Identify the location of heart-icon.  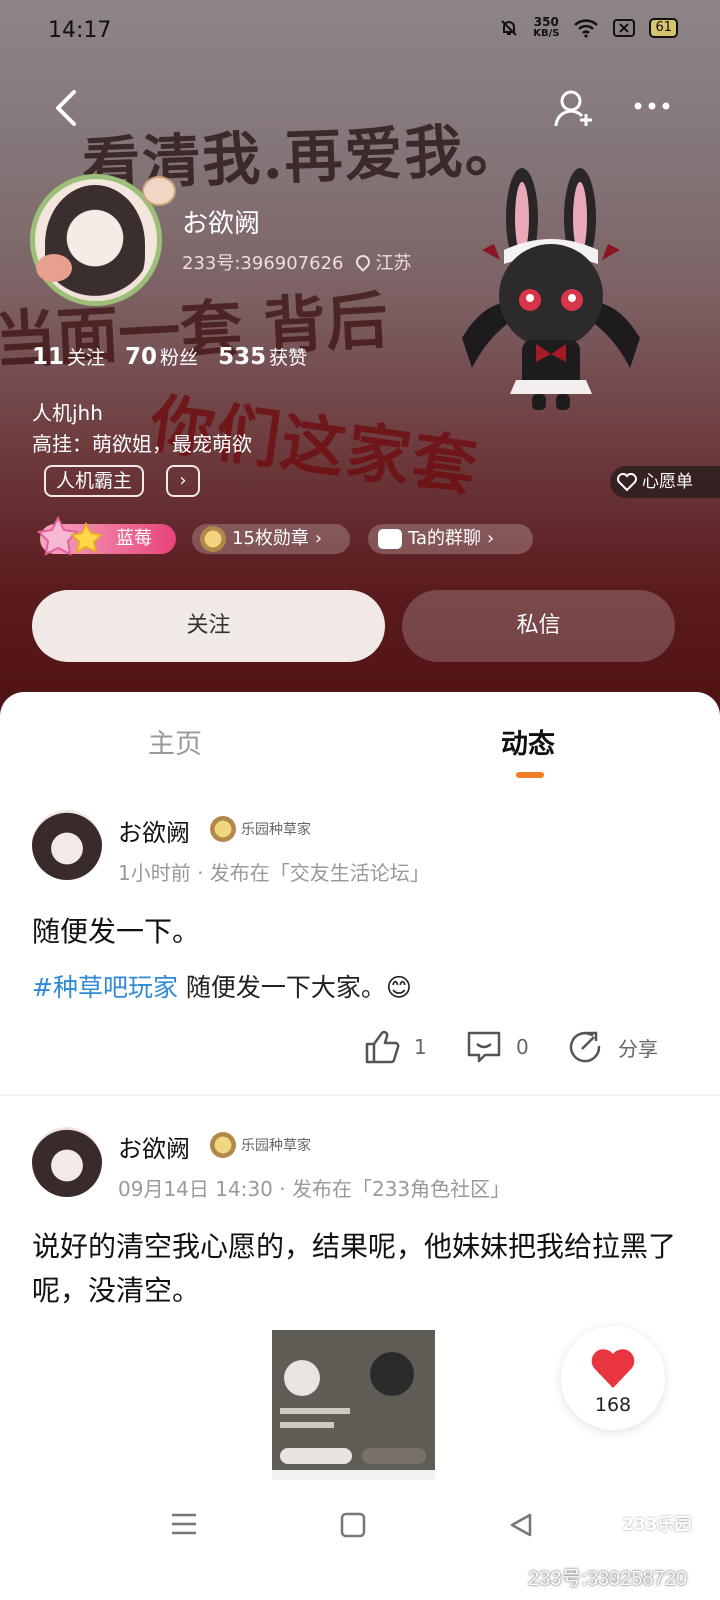
(613, 1368).